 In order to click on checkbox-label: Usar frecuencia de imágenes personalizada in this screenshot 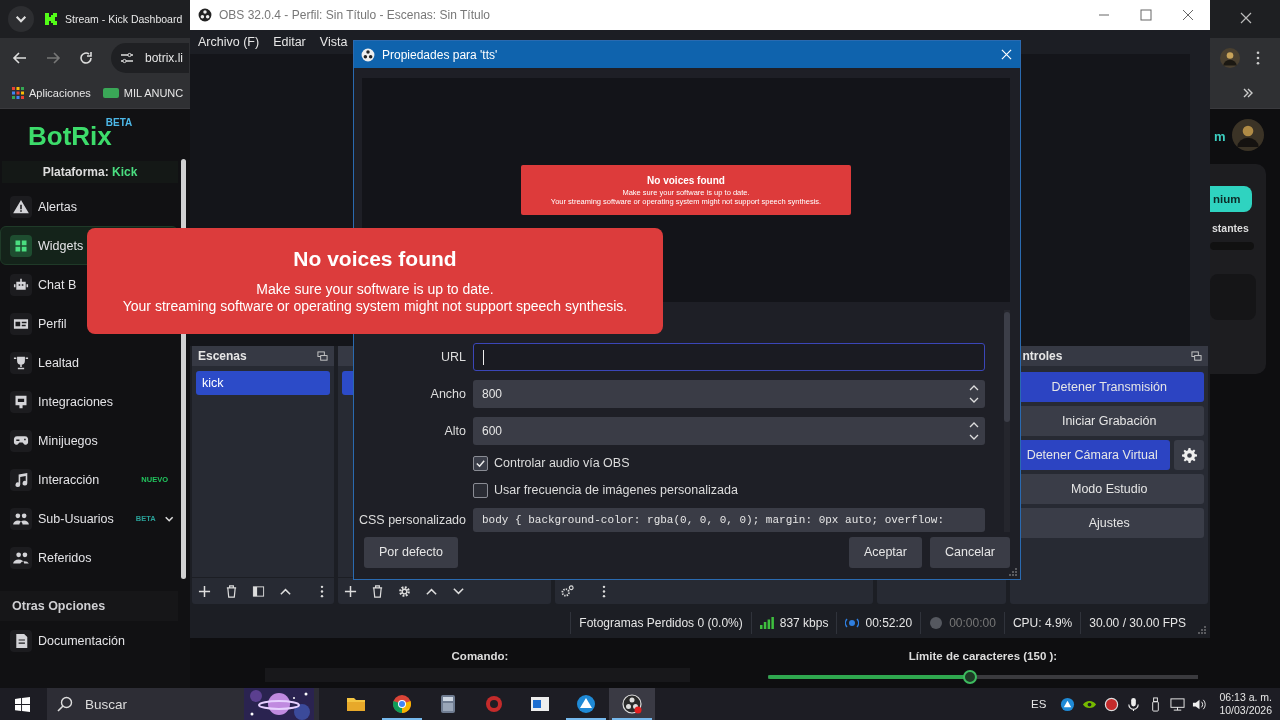, I will do `click(616, 490)`.